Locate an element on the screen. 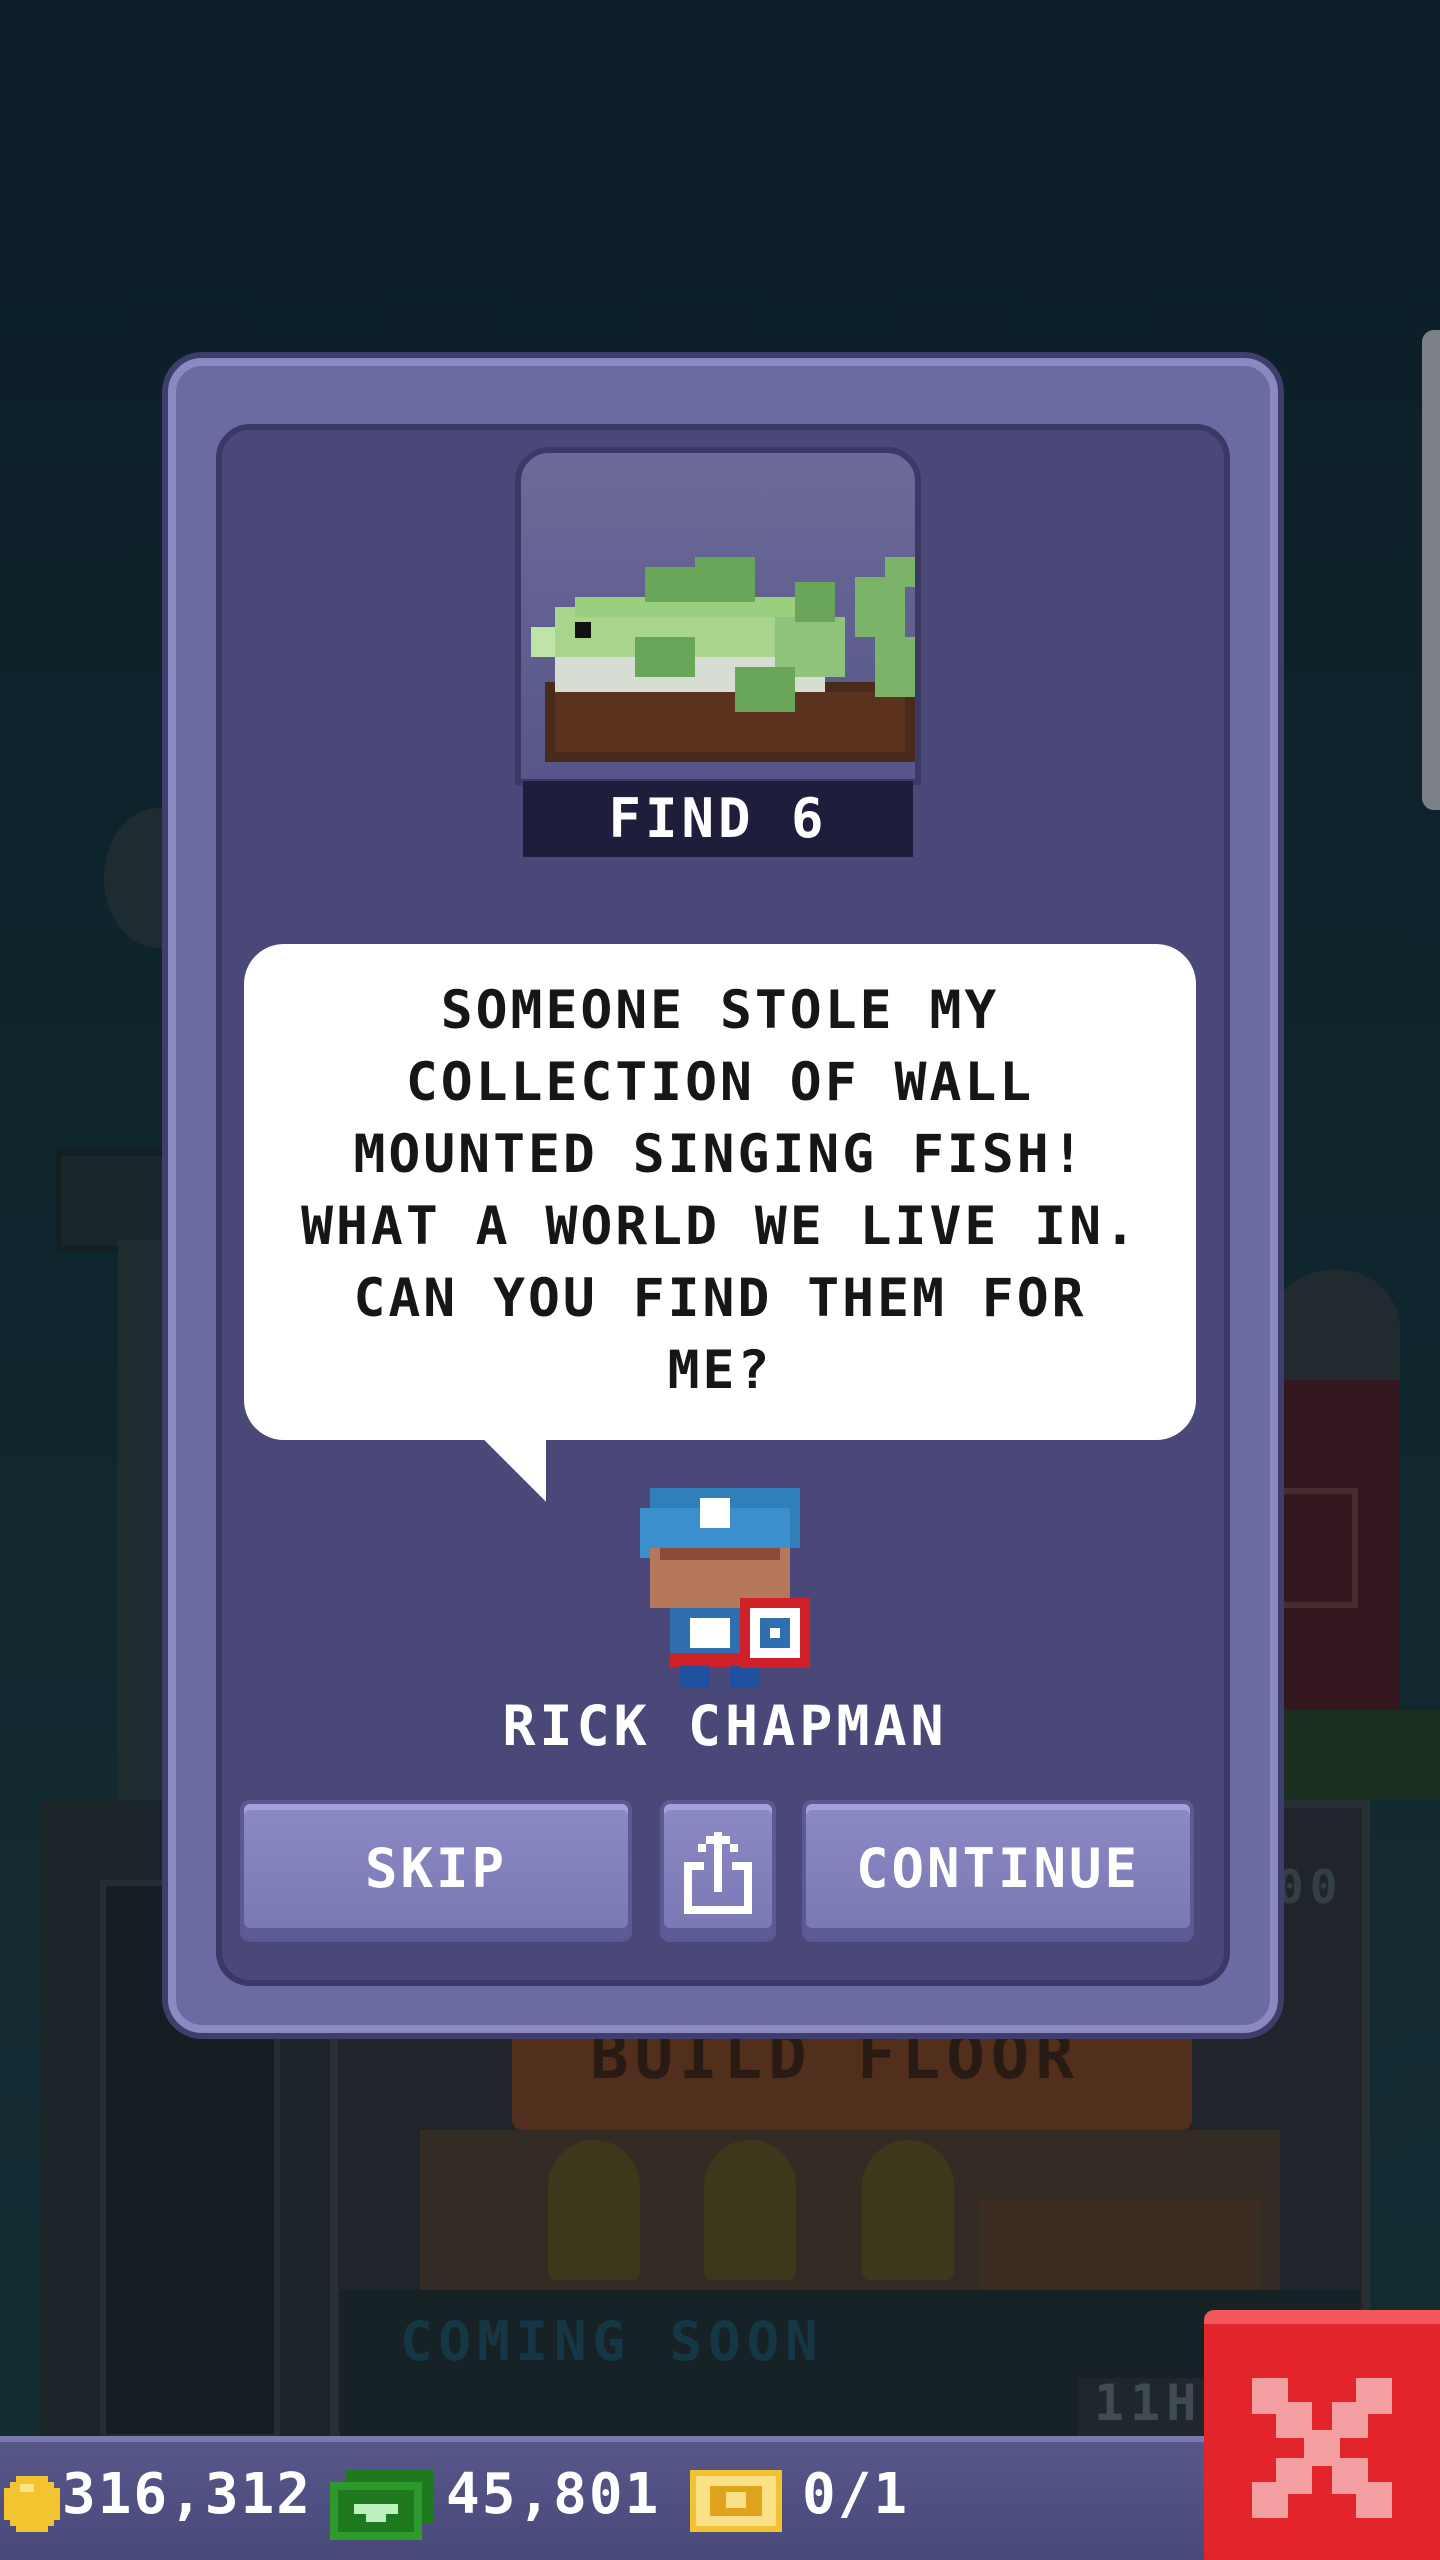  coin-icon is located at coordinates (32, 2504).